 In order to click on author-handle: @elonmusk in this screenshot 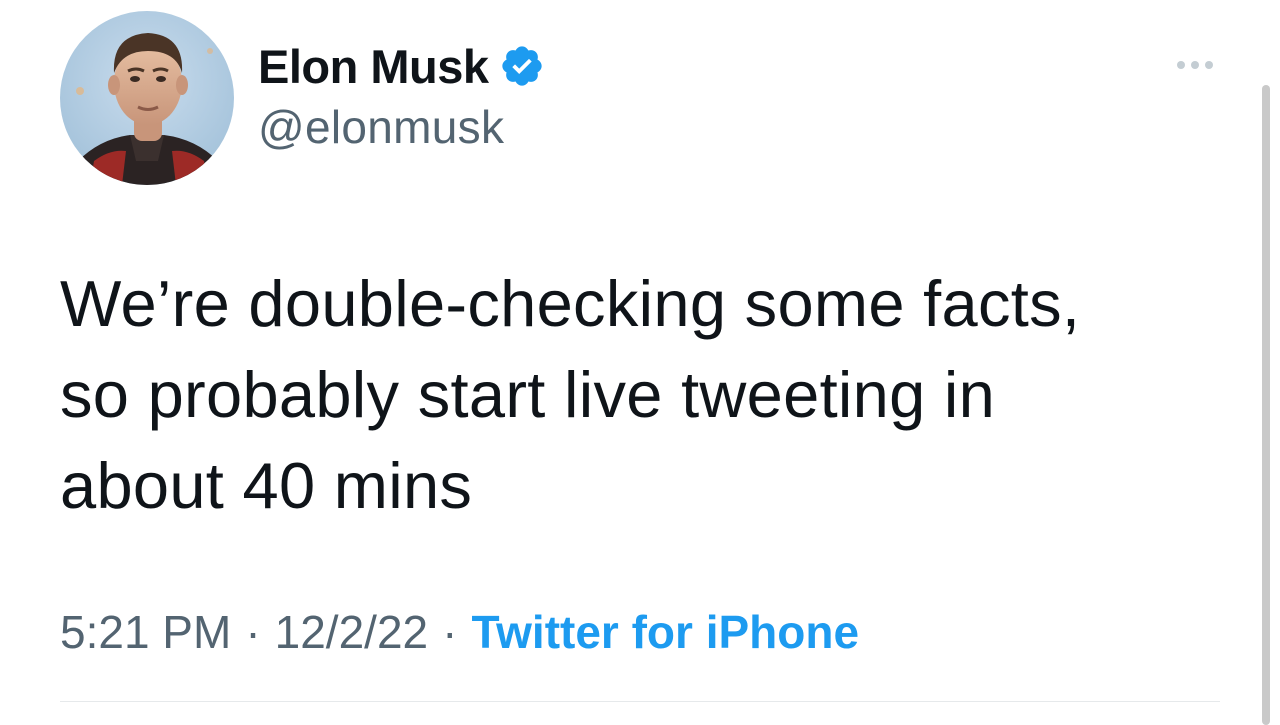, I will do `click(381, 127)`.